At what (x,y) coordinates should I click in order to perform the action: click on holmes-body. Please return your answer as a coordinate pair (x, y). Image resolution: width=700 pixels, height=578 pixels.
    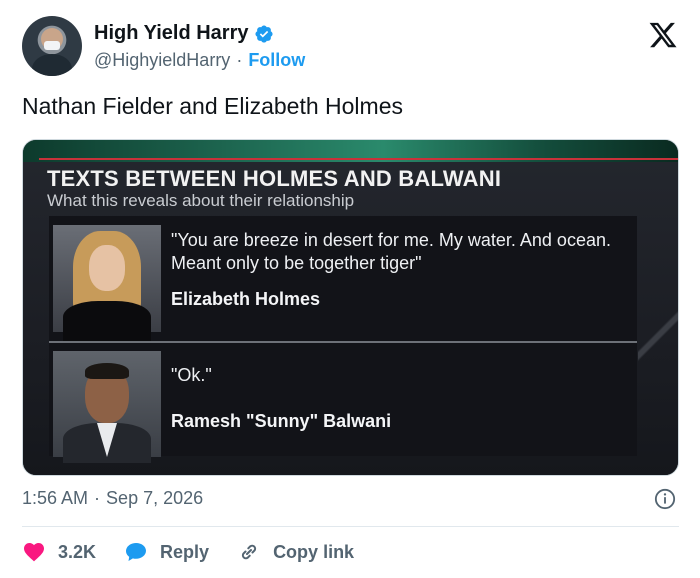
    Looking at the image, I should click on (107, 321).